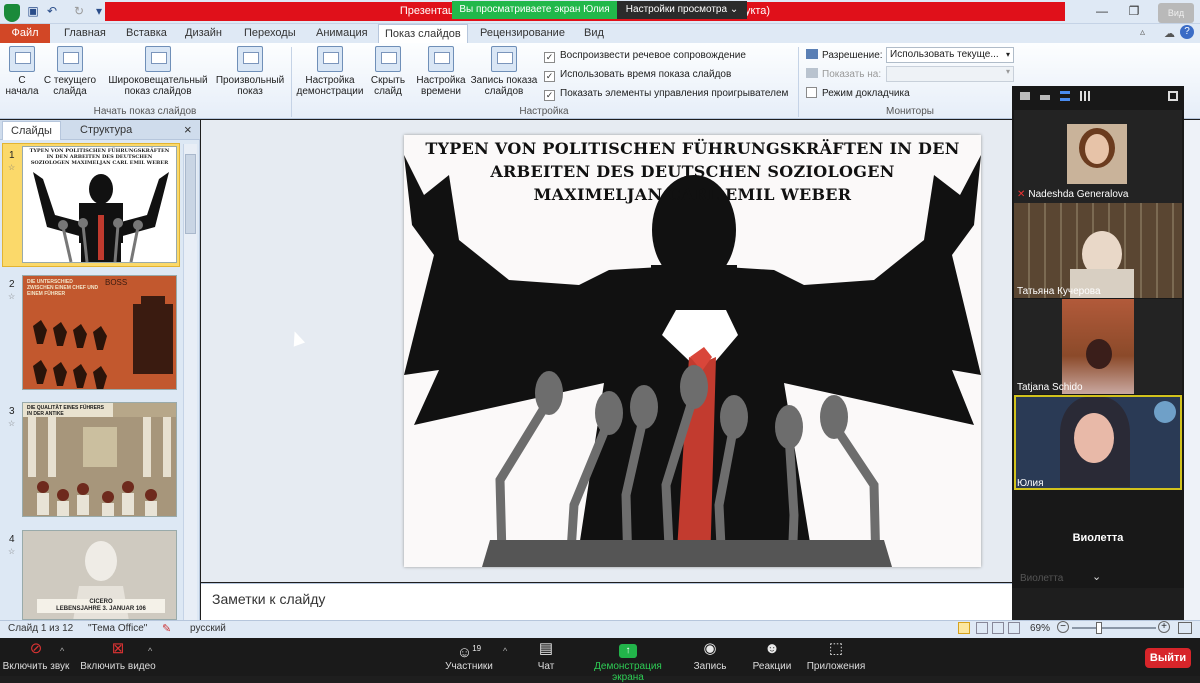 Image resolution: width=1200 pixels, height=683 pixels. Describe the element at coordinates (1164, 627) in the screenshot. I see `zoom-in-icon: +` at that location.